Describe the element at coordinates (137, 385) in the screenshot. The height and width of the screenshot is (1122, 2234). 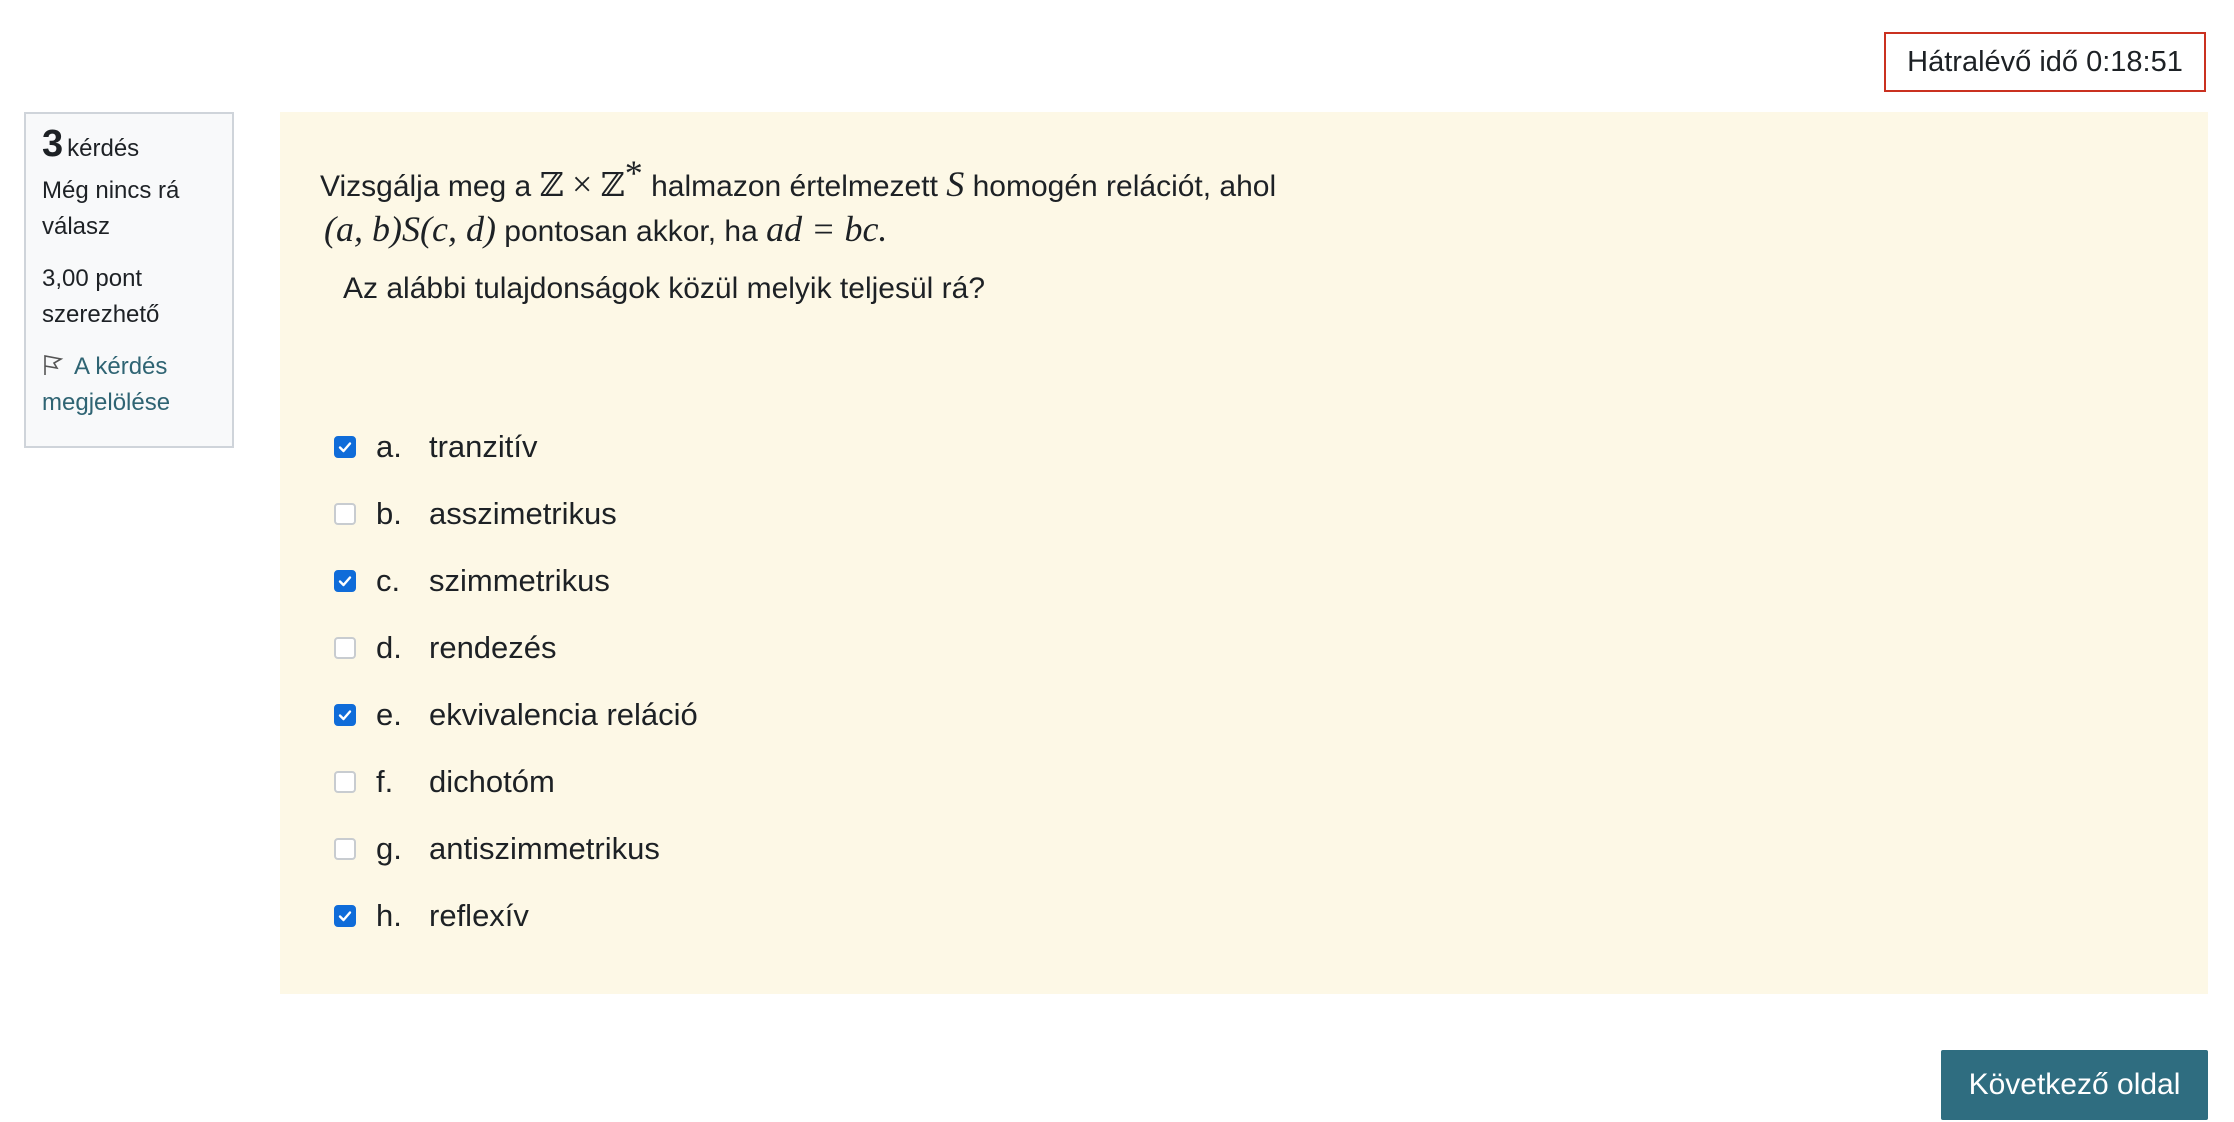
I see `flag-question-link: A kérdés megjelölése` at that location.